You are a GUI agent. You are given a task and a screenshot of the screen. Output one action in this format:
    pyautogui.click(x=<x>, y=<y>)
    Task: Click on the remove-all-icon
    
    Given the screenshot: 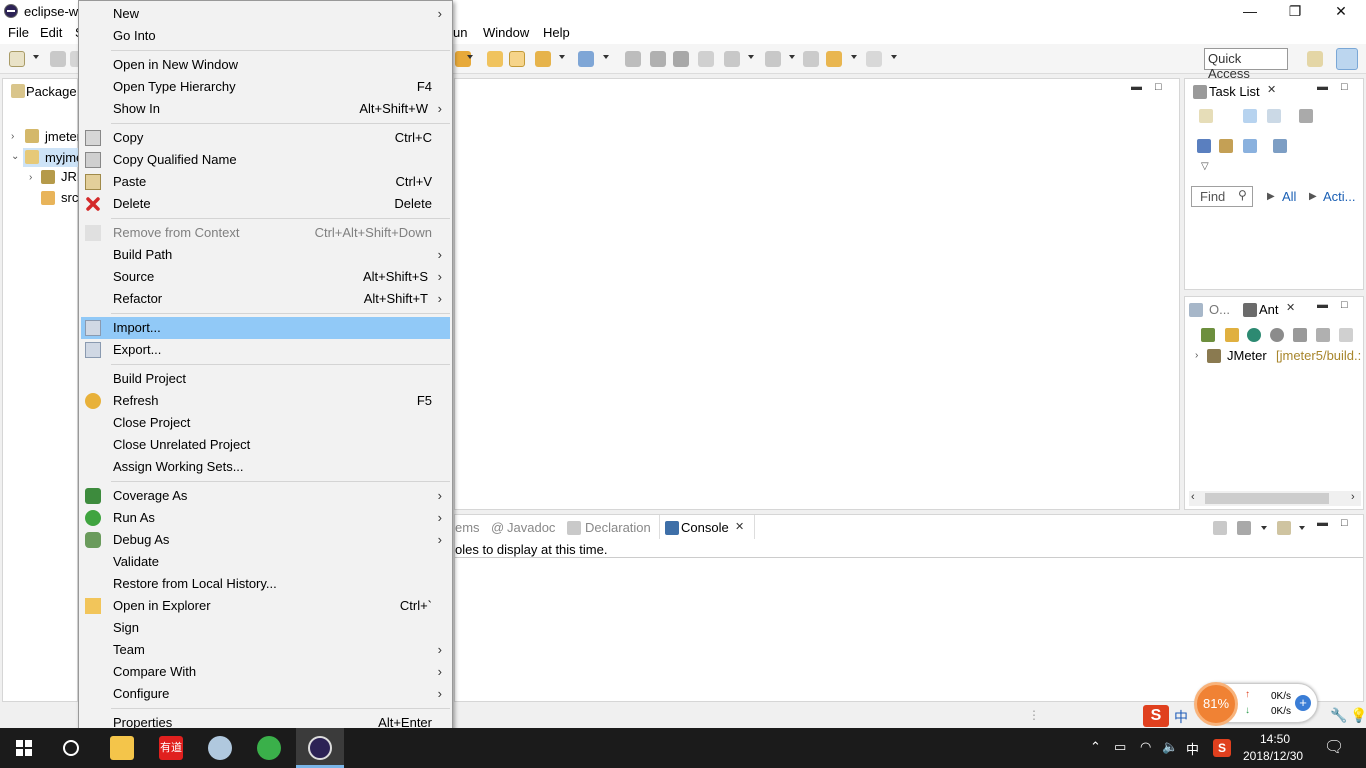 What is the action you would take?
    pyautogui.click(x=1323, y=335)
    